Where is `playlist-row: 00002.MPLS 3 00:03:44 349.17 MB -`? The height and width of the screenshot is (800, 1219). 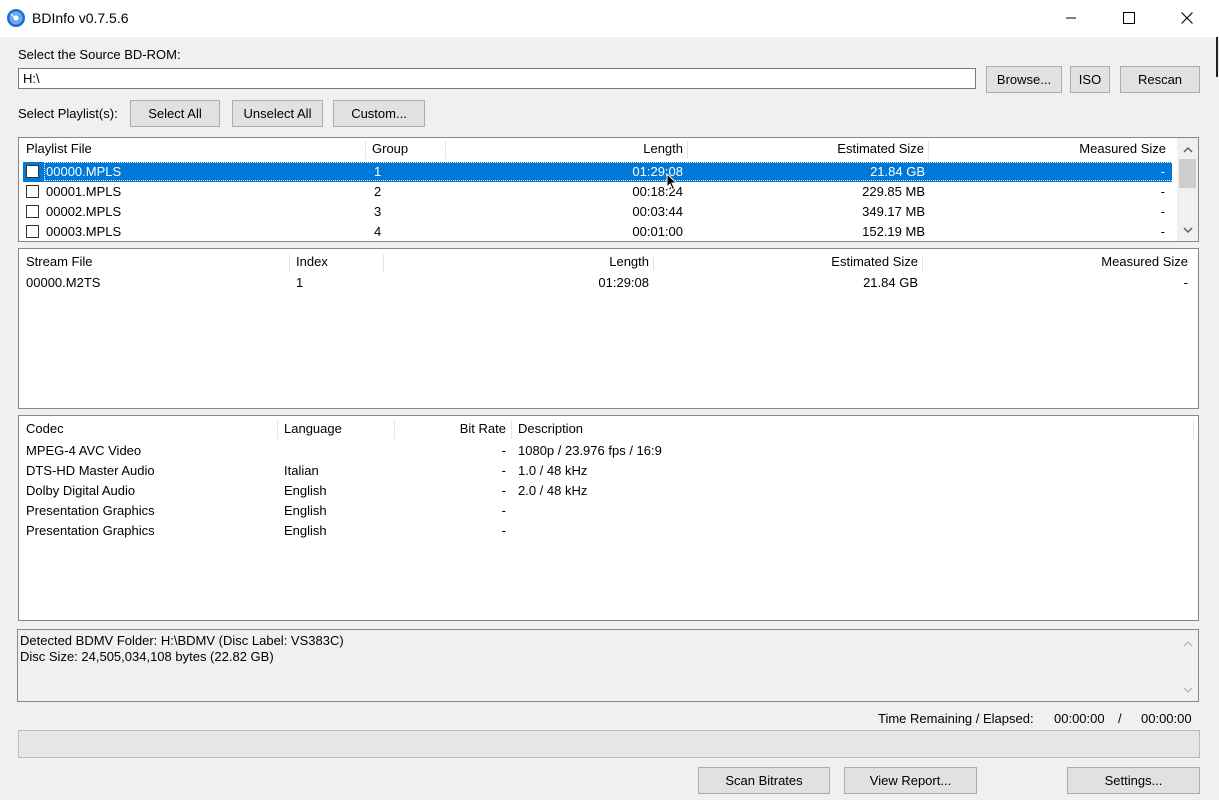
playlist-row: 00002.MPLS 3 00:03:44 349.17 MB - is located at coordinates (597, 212).